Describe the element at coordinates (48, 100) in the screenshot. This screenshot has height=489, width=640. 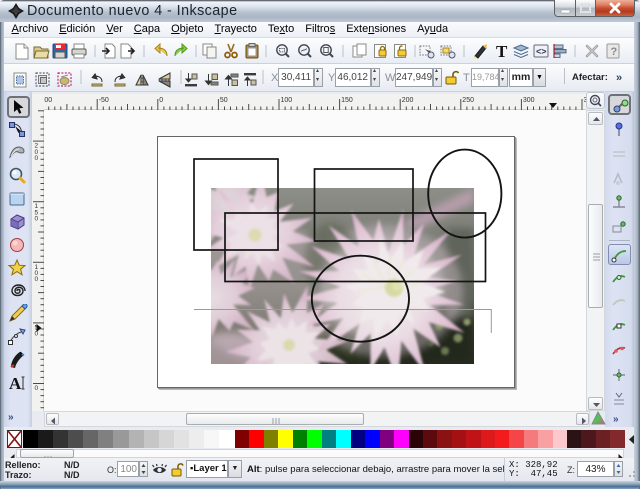
I see `svg-text: -100` at that location.